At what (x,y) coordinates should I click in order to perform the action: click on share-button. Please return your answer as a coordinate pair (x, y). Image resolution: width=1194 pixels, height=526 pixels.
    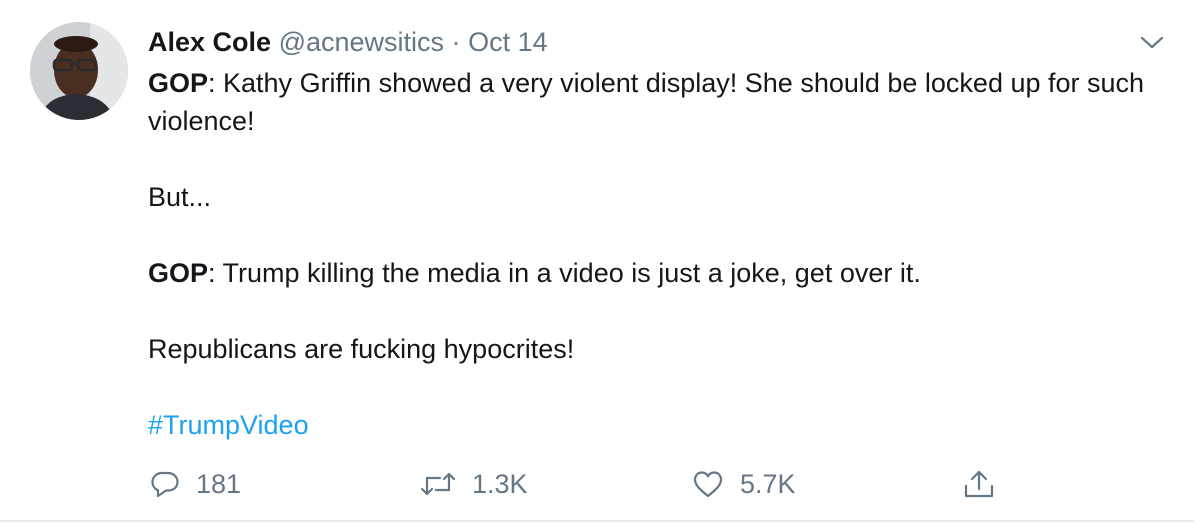
    Looking at the image, I should click on (979, 484).